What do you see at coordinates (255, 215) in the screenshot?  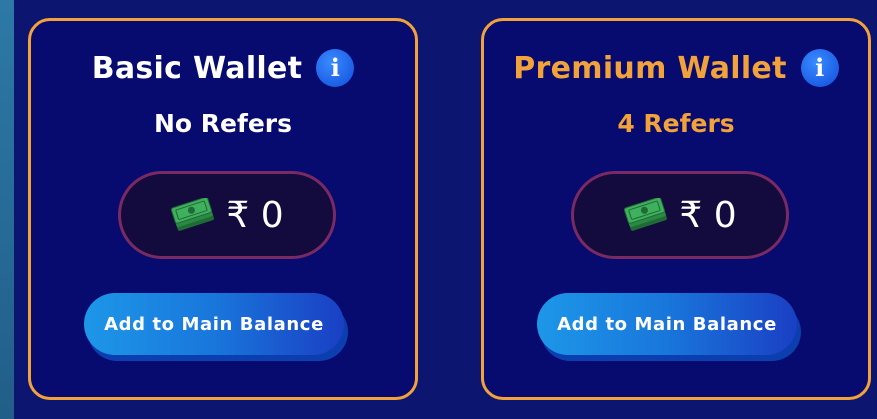 I see `basic-wallet-amount: ₹ 0` at bounding box center [255, 215].